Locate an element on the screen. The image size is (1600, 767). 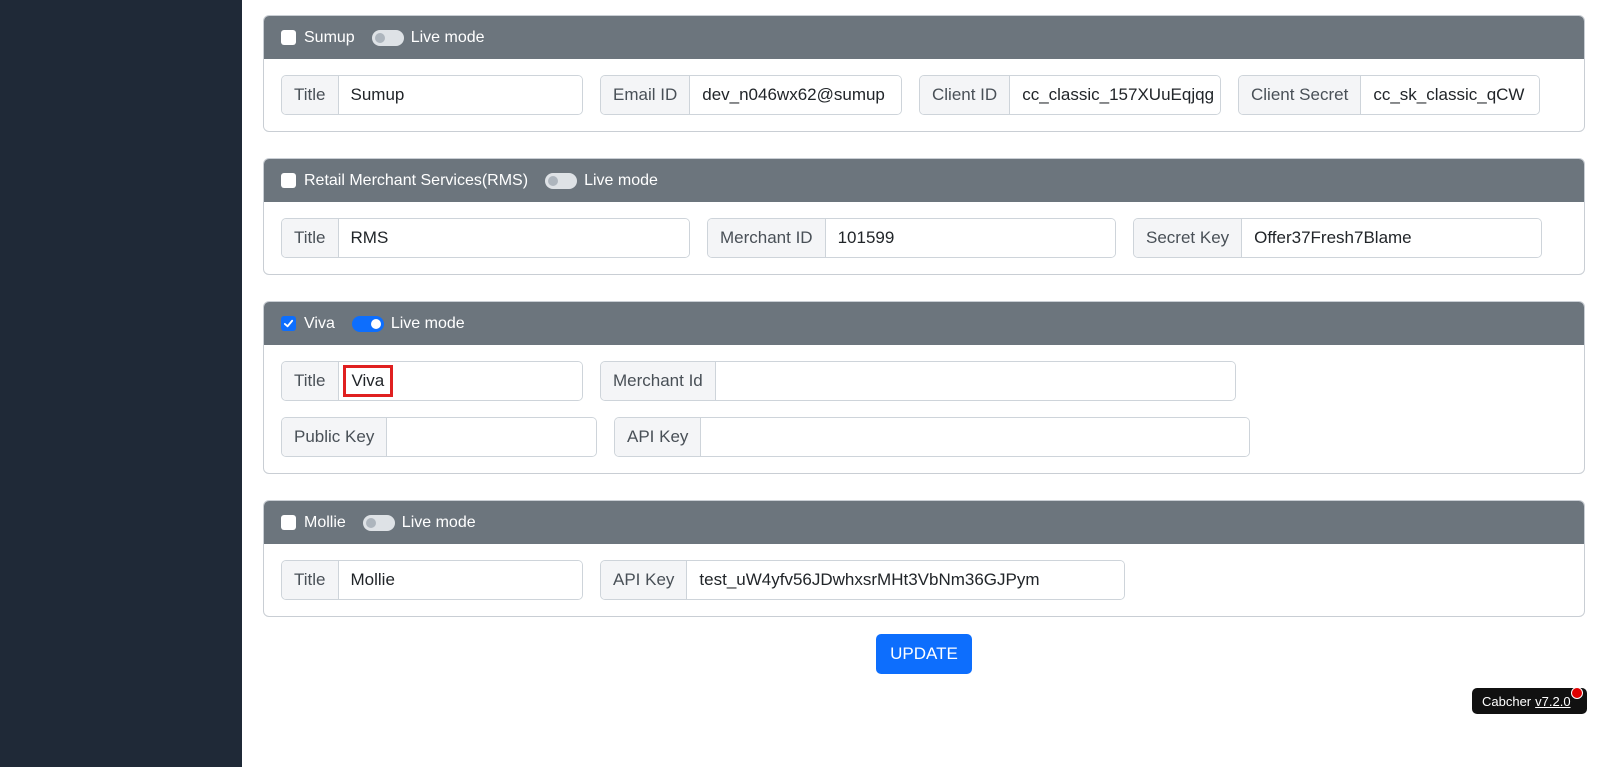
provider-name: Sumup is located at coordinates (329, 37).